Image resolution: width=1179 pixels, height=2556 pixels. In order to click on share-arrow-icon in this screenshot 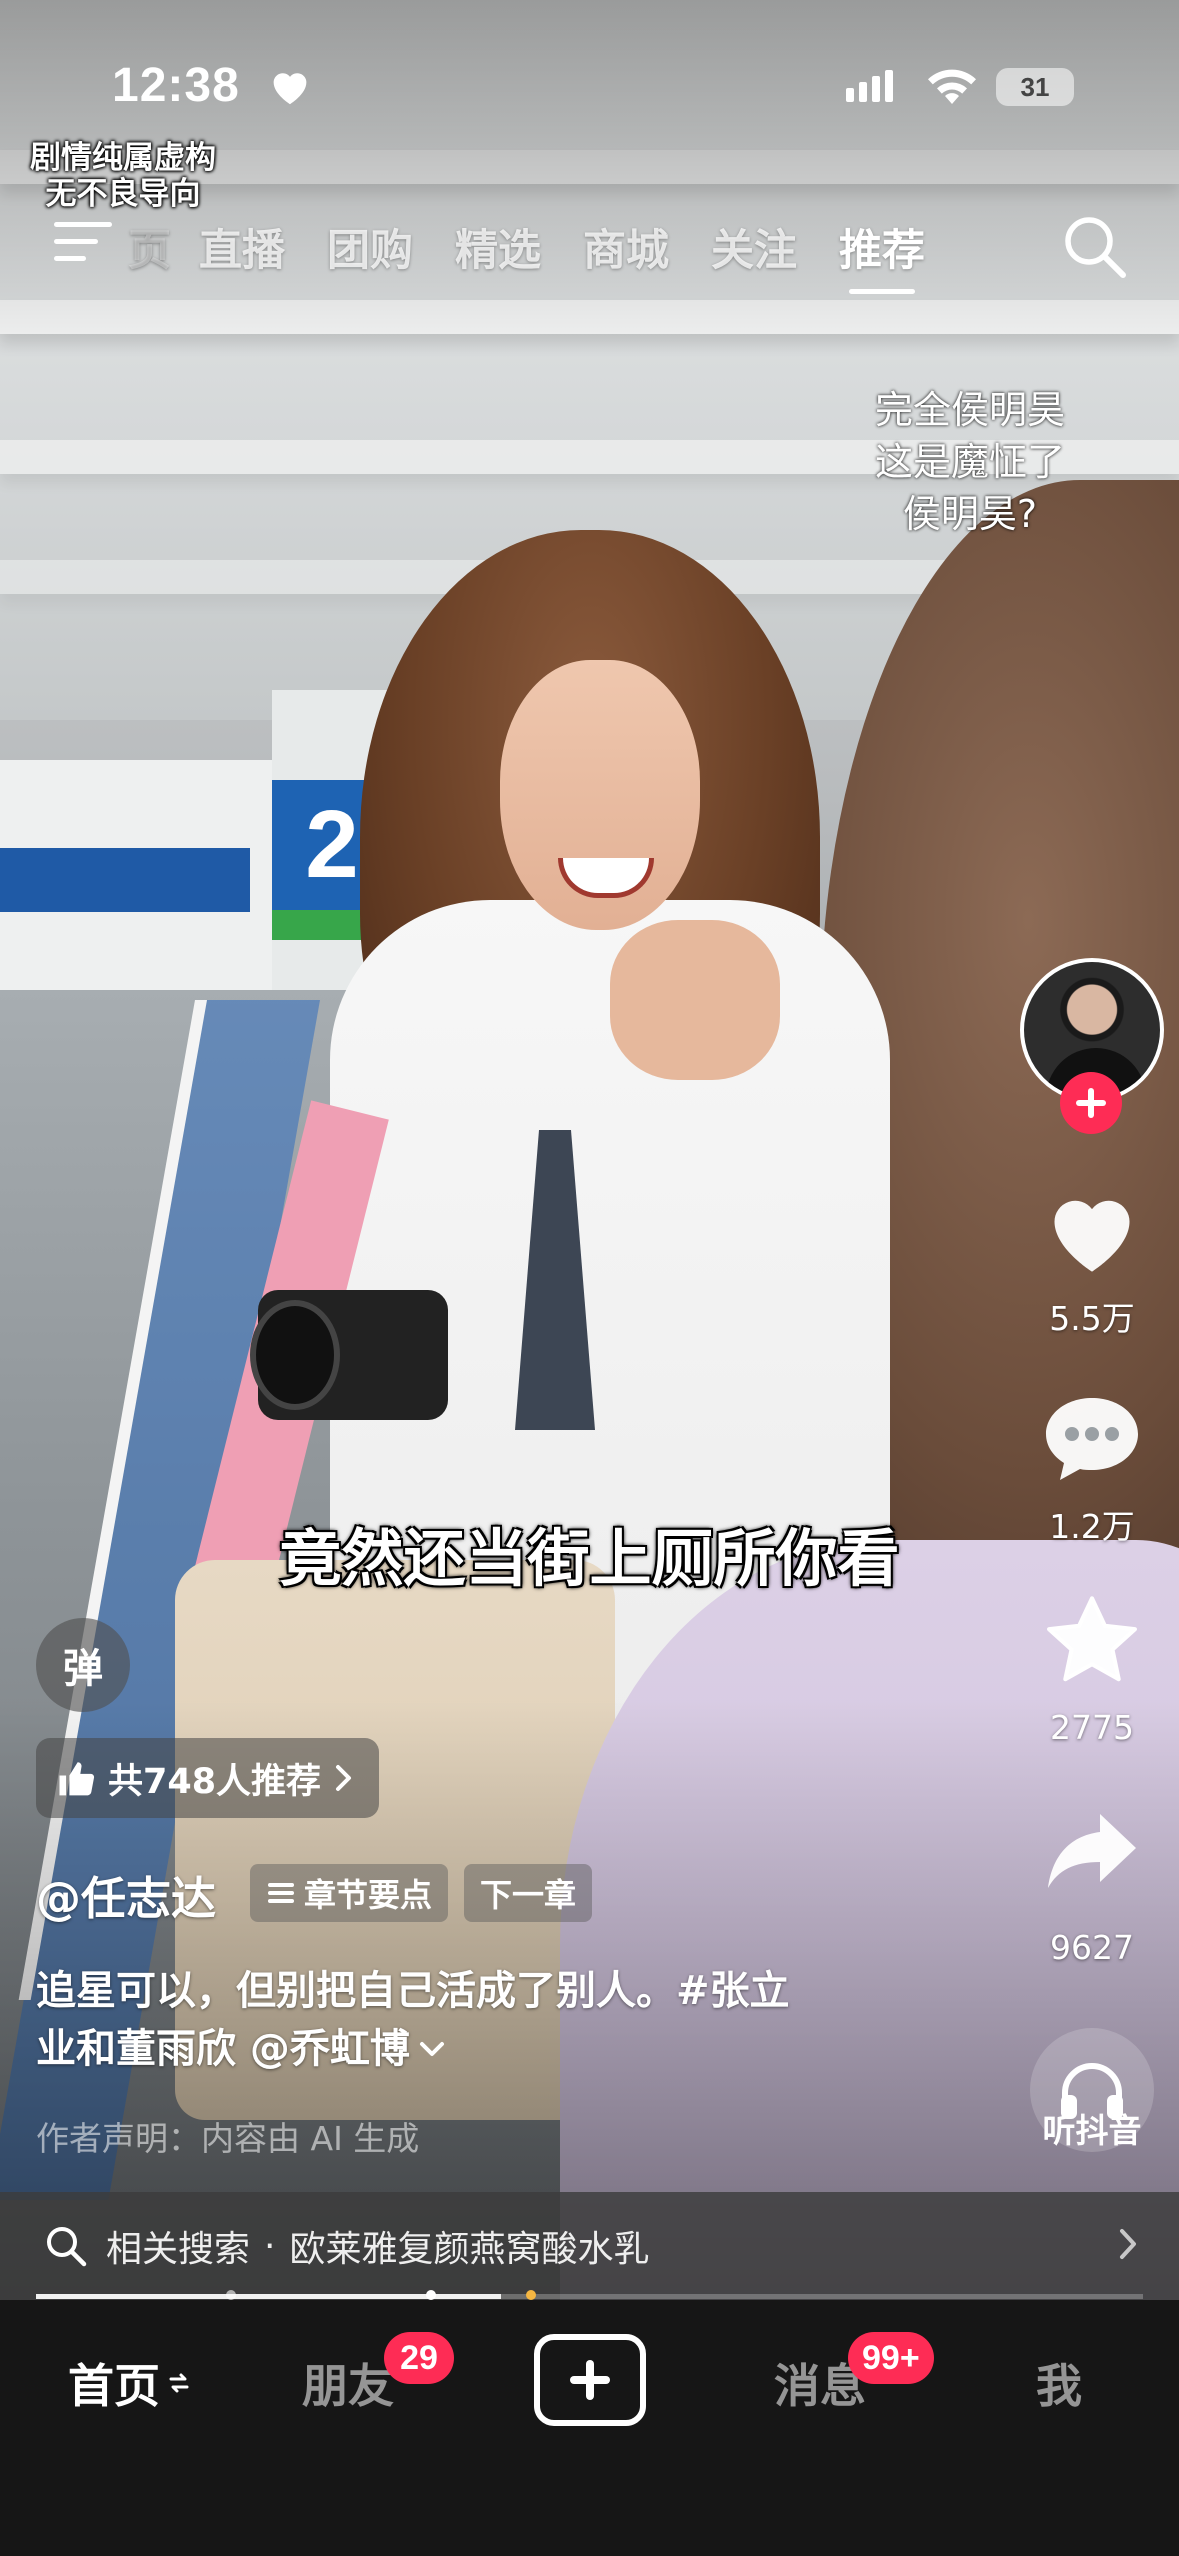, I will do `click(1092, 1851)`.